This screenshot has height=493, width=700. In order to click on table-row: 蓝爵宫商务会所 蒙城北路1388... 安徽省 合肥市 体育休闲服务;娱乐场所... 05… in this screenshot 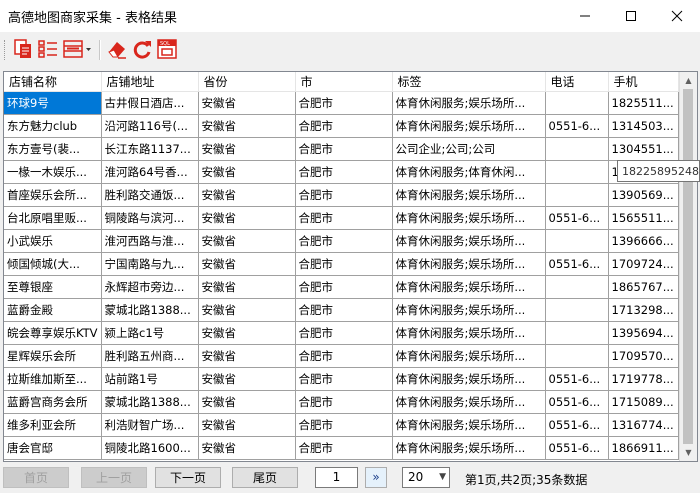, I will do `click(341, 402)`.